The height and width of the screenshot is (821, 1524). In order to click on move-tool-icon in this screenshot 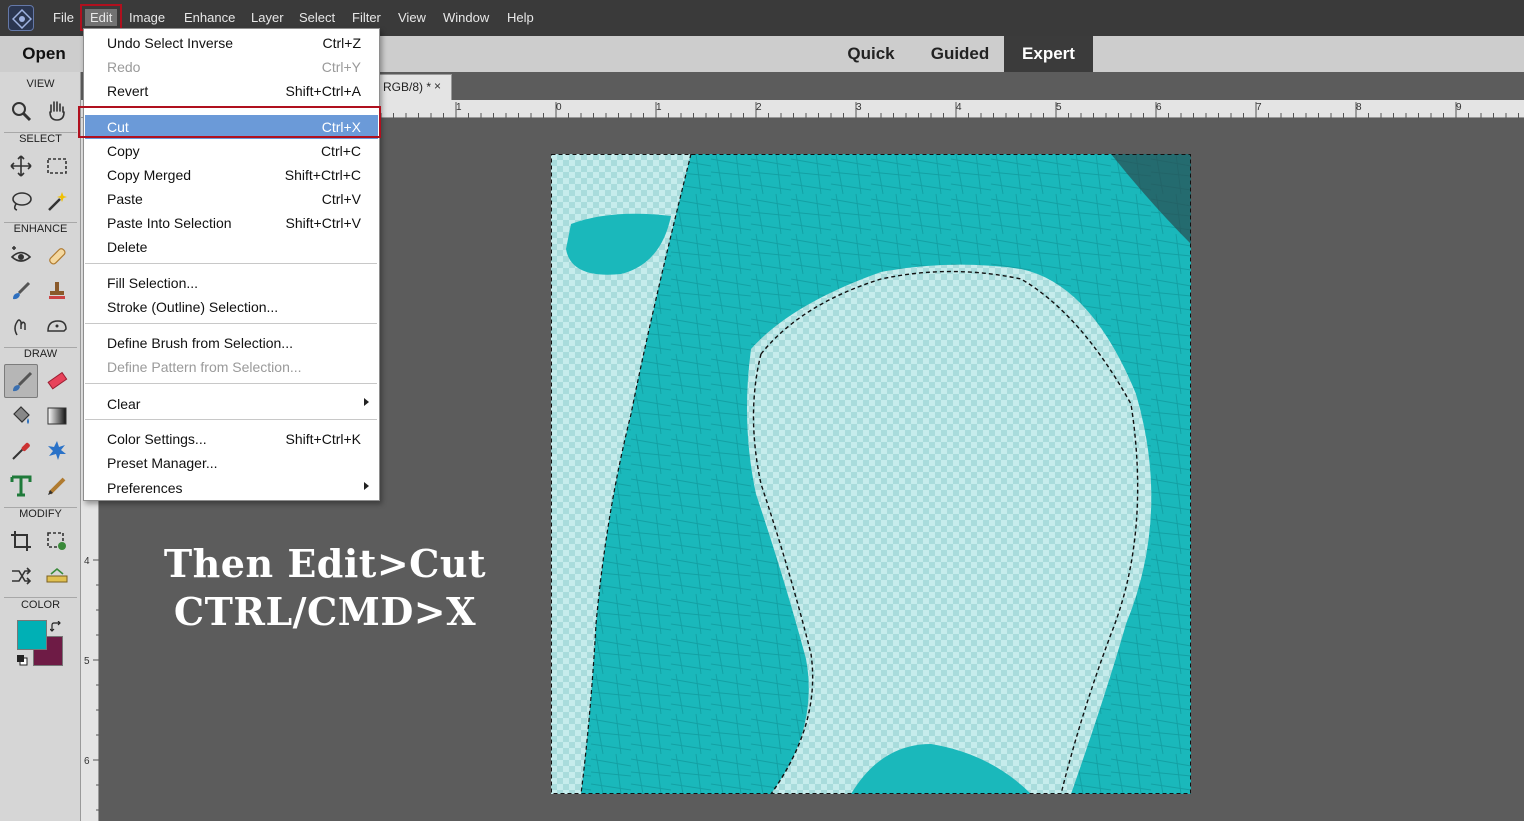, I will do `click(21, 166)`.